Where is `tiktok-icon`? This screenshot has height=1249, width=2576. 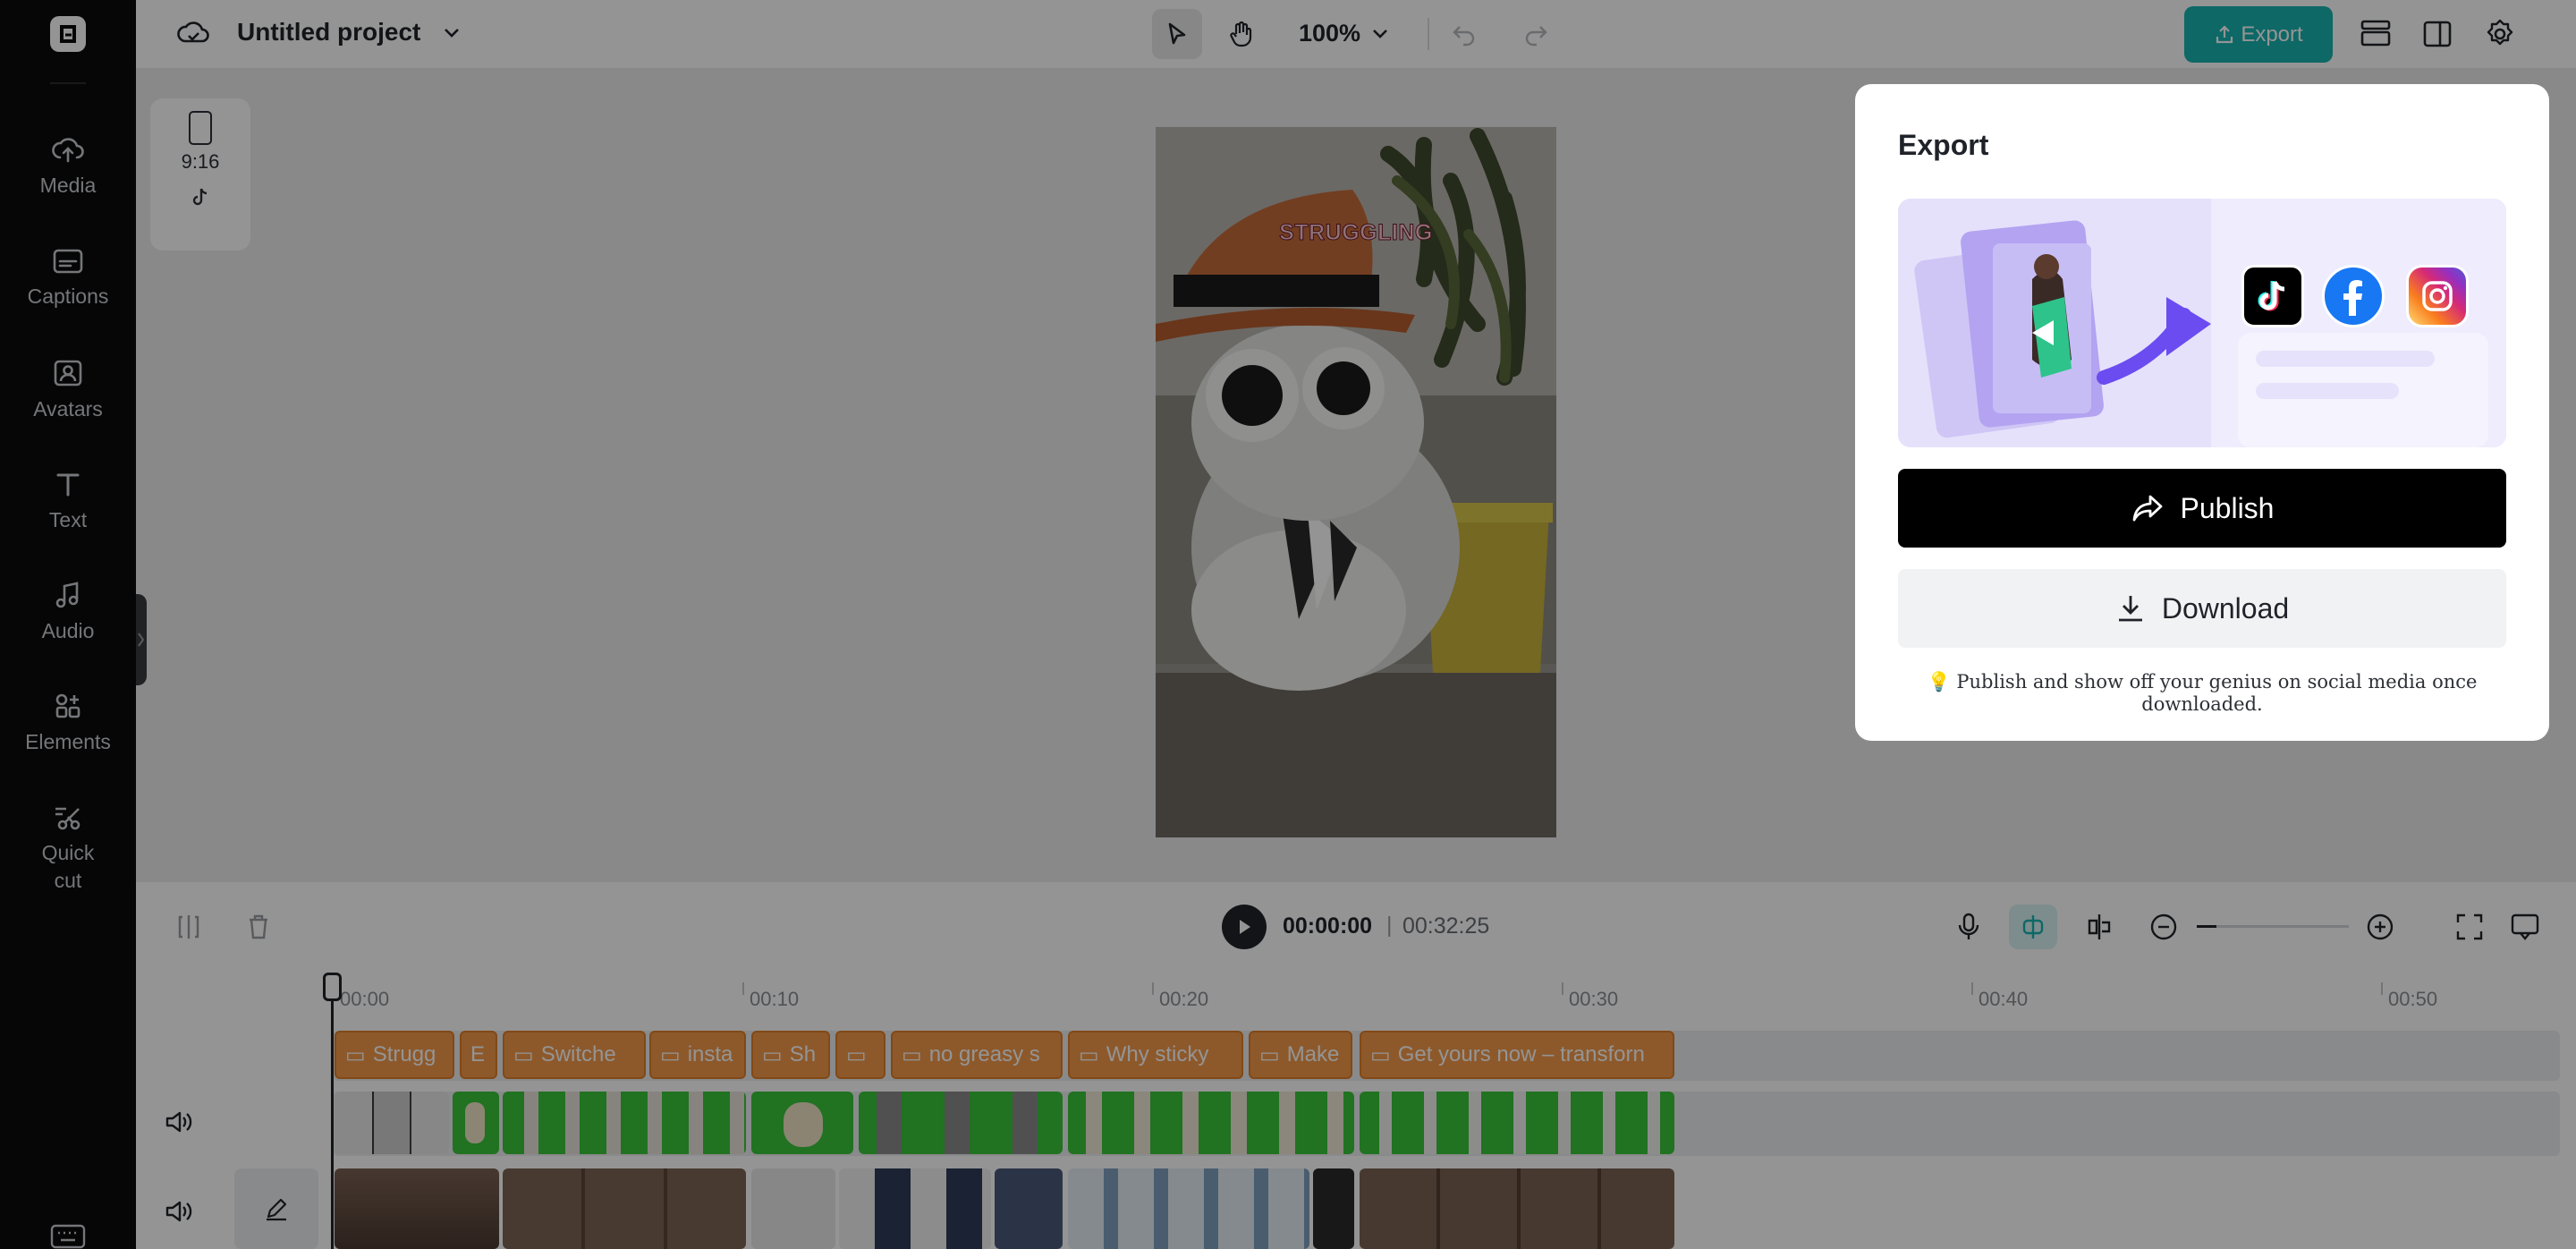
tiktok-icon is located at coordinates (2272, 296).